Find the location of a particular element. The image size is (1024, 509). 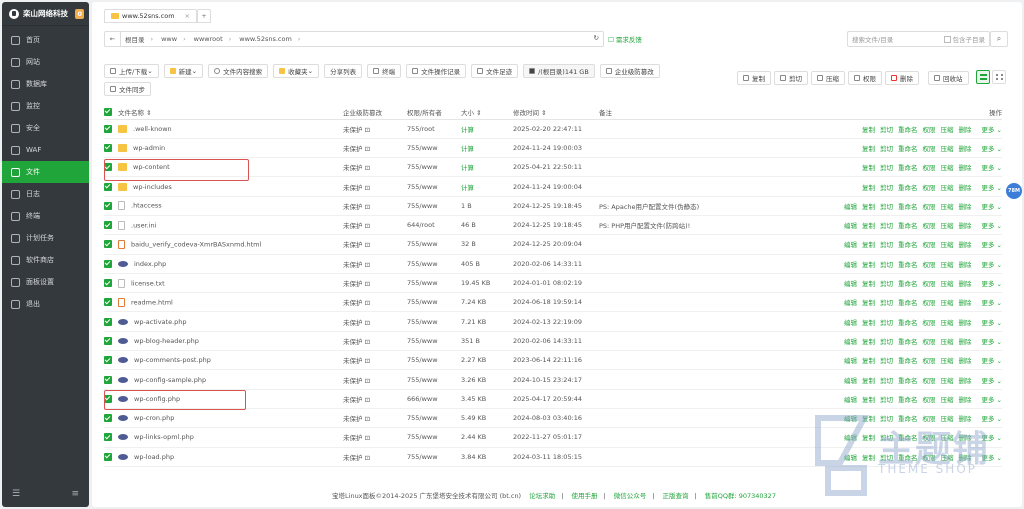

sidebar-item-5: WAF is located at coordinates (45, 150).